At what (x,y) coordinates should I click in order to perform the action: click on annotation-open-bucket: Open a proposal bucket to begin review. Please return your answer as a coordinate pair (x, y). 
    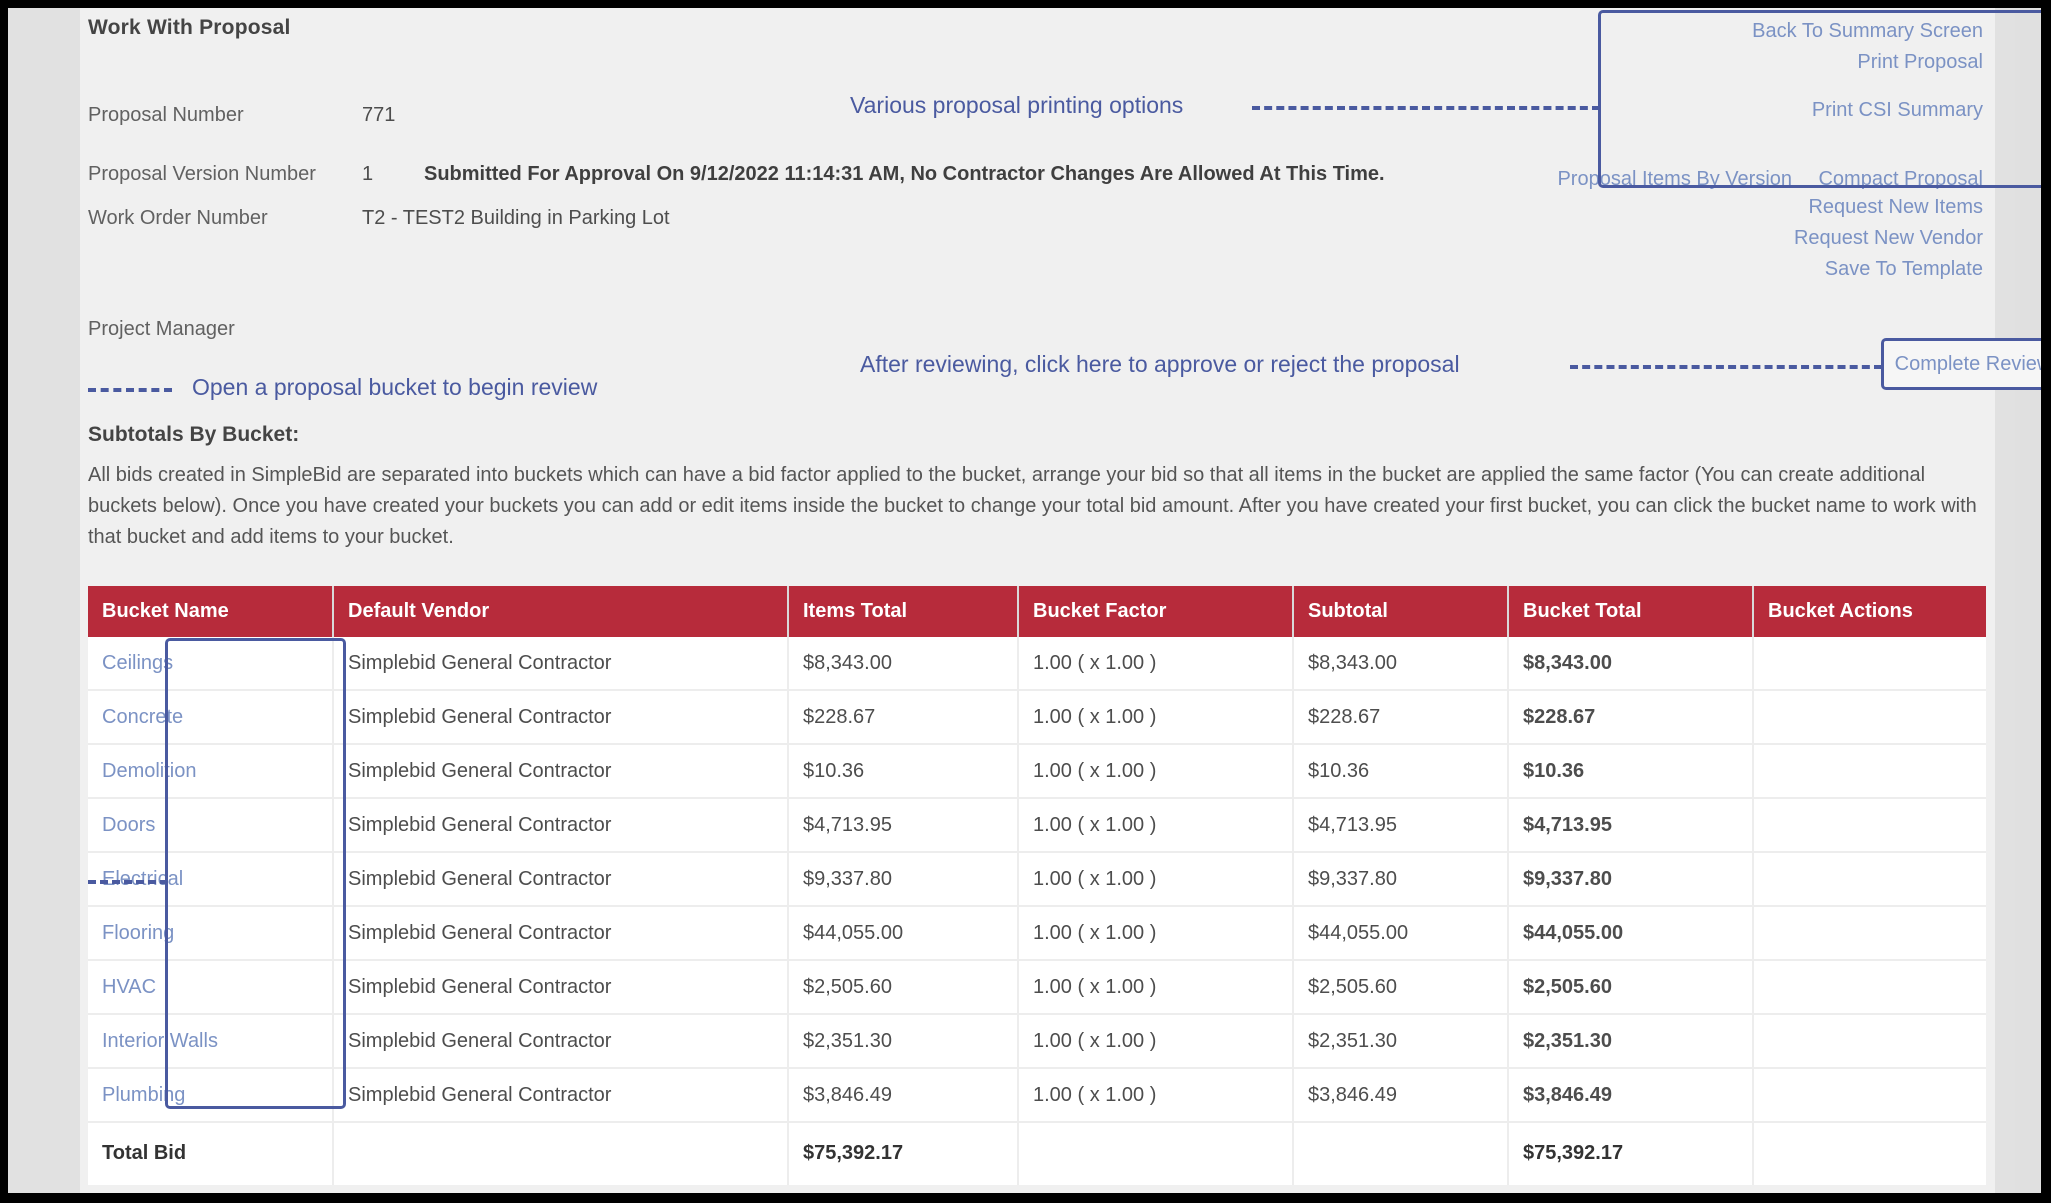
    Looking at the image, I should click on (395, 387).